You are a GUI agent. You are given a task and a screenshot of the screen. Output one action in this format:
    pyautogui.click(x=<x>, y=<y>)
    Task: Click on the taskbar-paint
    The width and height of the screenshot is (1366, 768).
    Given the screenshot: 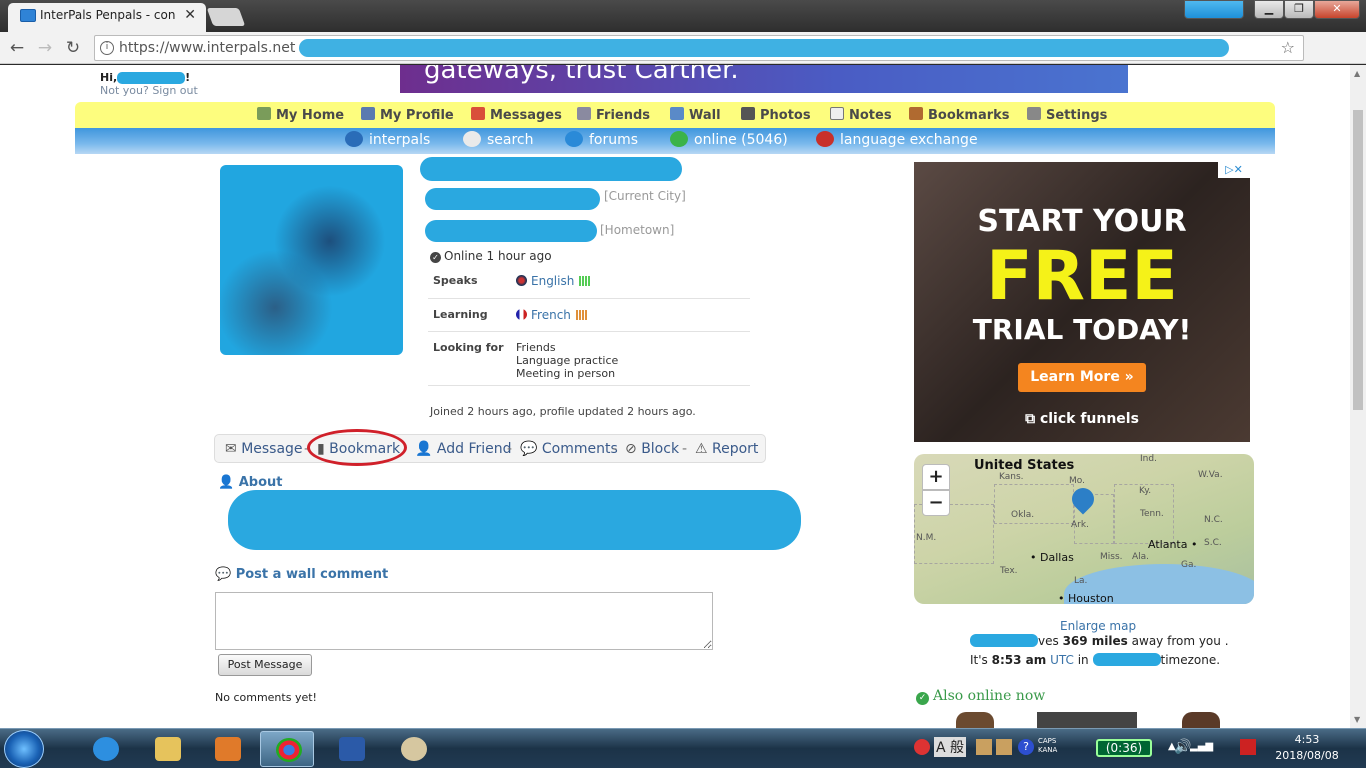 What is the action you would take?
    pyautogui.click(x=413, y=749)
    